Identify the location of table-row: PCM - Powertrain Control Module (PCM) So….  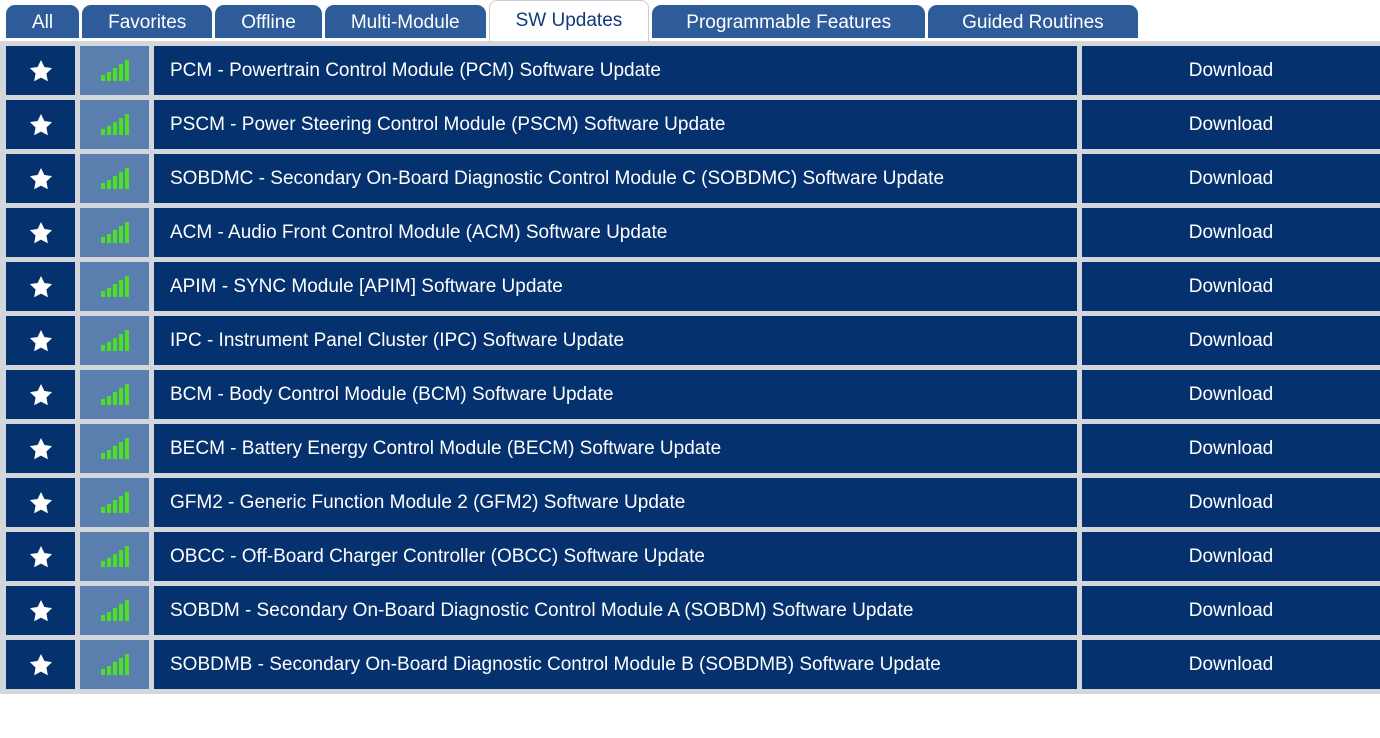
(693, 70).